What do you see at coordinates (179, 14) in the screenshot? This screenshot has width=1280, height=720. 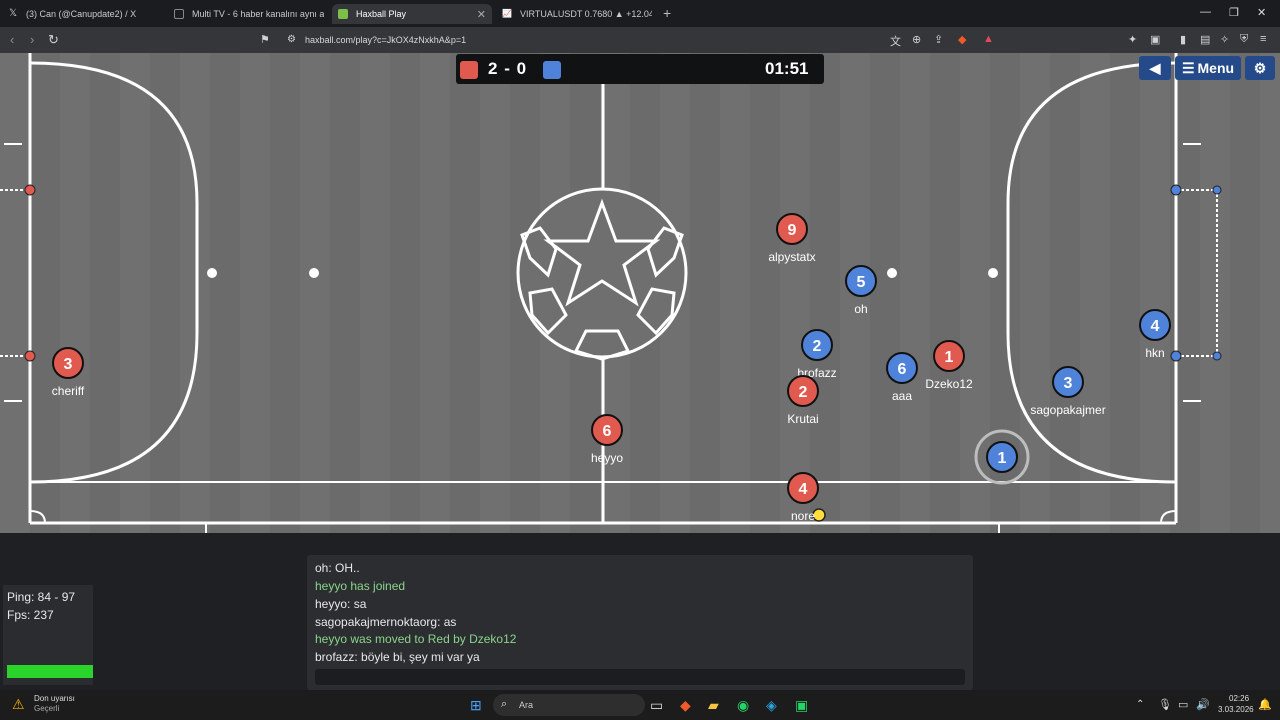 I see `tv-icon` at bounding box center [179, 14].